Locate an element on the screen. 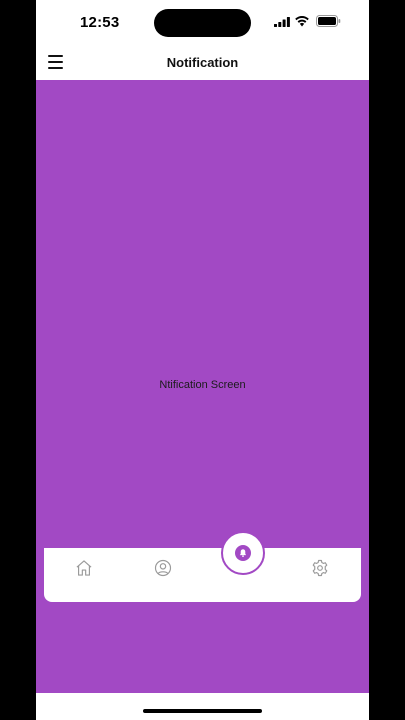 This screenshot has width=405, height=720. app-header: Notification is located at coordinates (202, 62).